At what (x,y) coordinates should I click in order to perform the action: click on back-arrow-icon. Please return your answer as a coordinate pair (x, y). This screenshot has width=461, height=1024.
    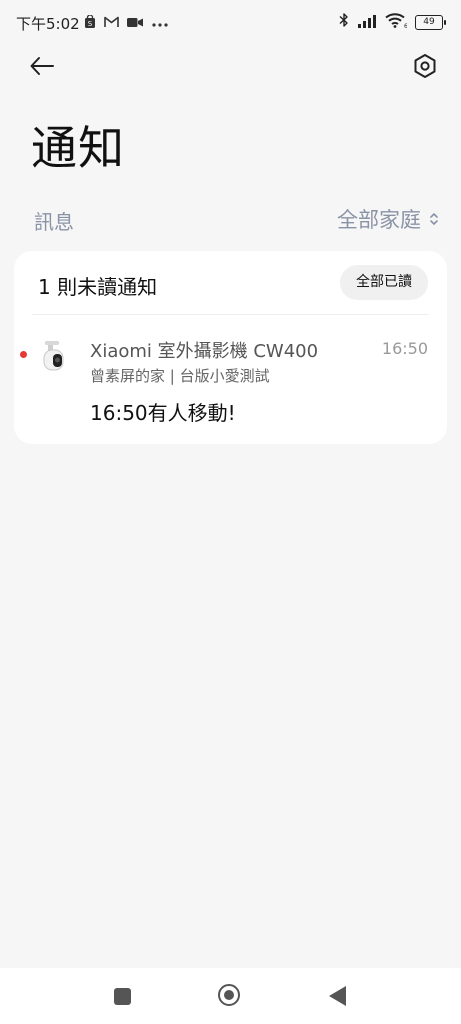
    Looking at the image, I should click on (42, 68).